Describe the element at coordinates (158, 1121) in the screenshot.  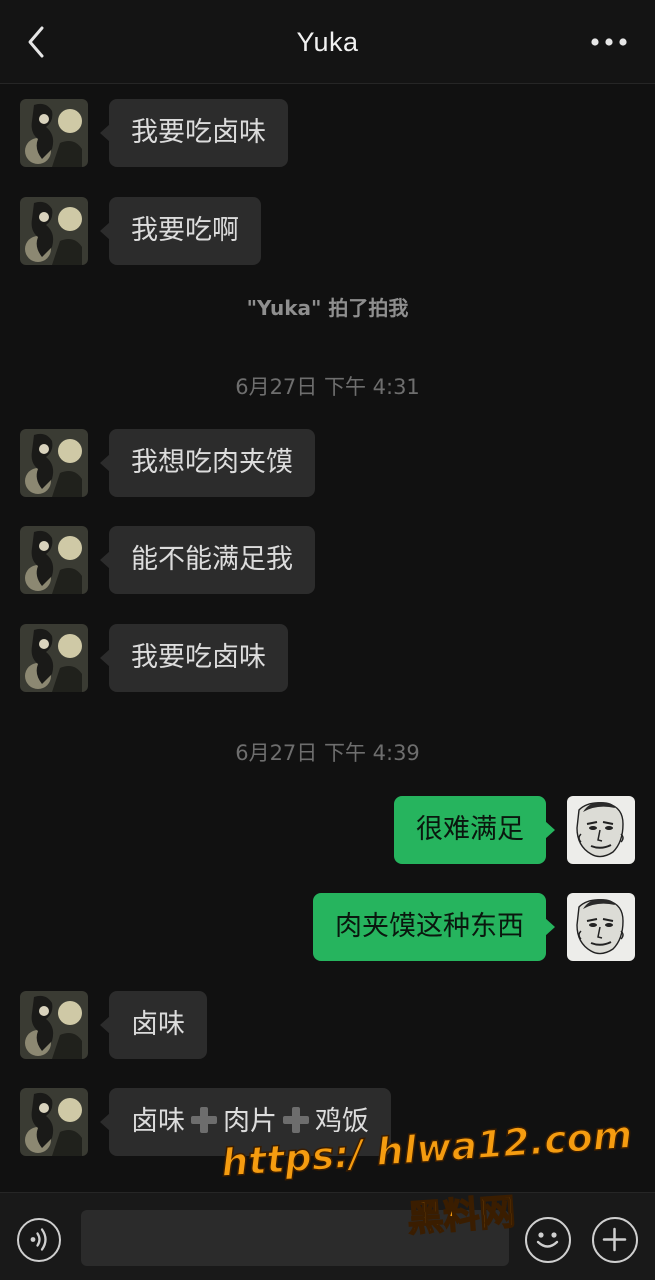
I see `message-part: 卤味` at that location.